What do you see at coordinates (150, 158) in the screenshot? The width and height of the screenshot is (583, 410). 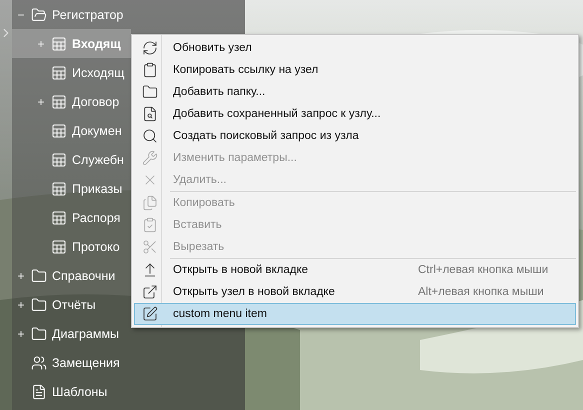 I see `wrench-icon` at bounding box center [150, 158].